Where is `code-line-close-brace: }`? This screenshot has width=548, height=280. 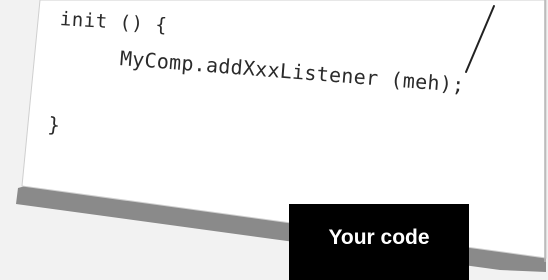
code-line-close-brace: } is located at coordinates (54, 125).